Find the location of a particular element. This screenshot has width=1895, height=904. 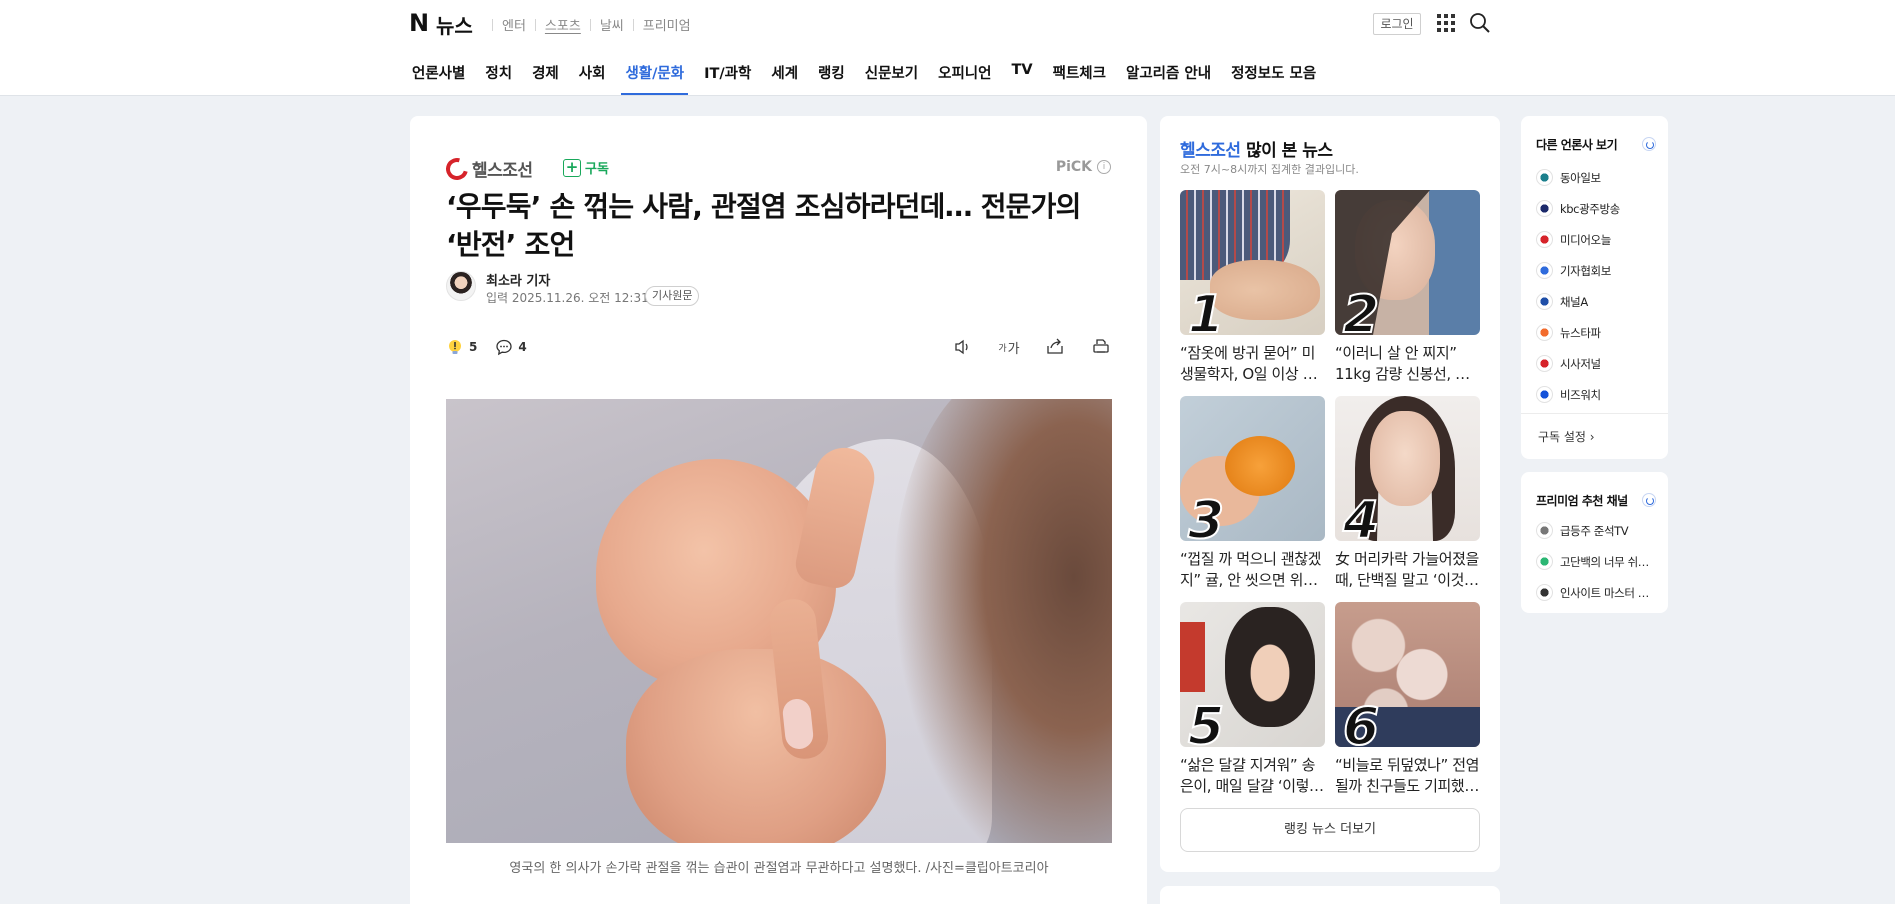

press-item: 비즈워치 is located at coordinates (1578, 394).